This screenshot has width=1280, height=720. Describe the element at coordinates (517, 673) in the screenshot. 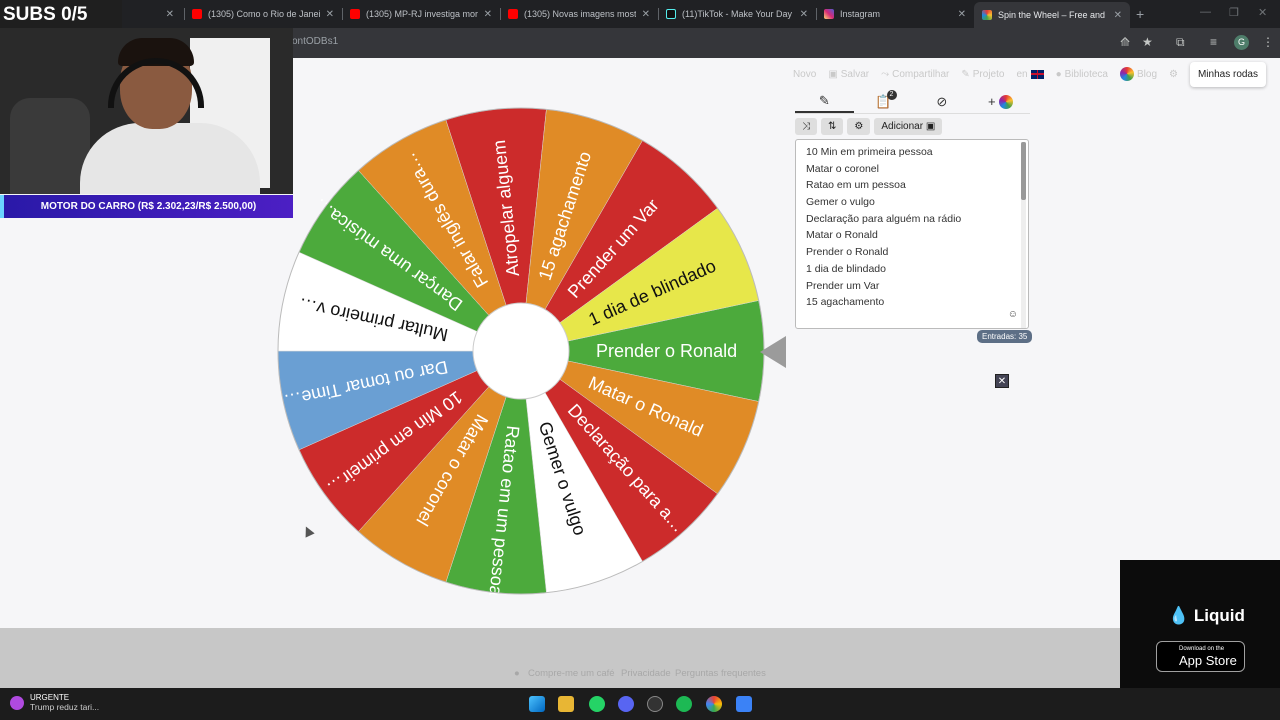

I see `coffee-icon: ●` at that location.